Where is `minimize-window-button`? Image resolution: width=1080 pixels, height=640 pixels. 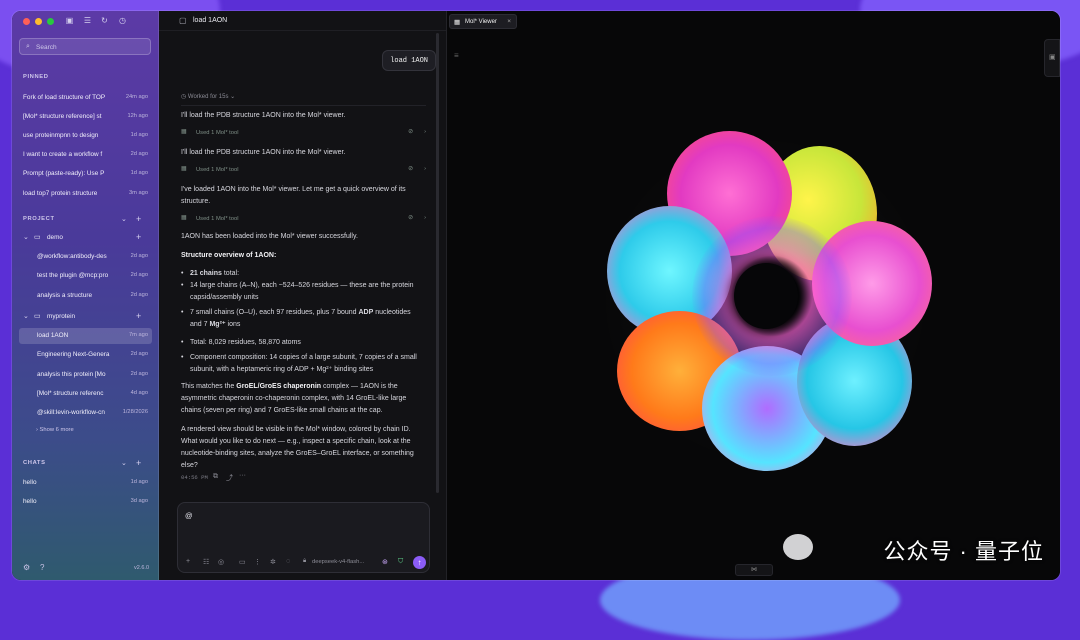
minimize-window-button is located at coordinates (38, 21).